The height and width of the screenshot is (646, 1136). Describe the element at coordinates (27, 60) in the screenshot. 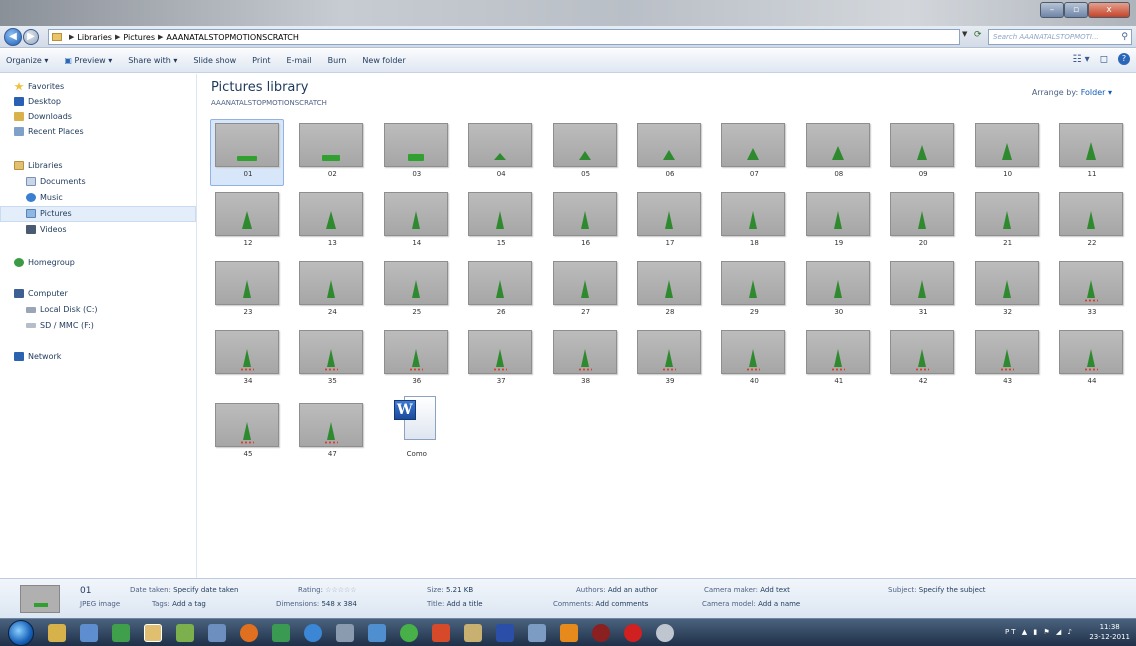

I see `organize-button: Organize ▾` at that location.